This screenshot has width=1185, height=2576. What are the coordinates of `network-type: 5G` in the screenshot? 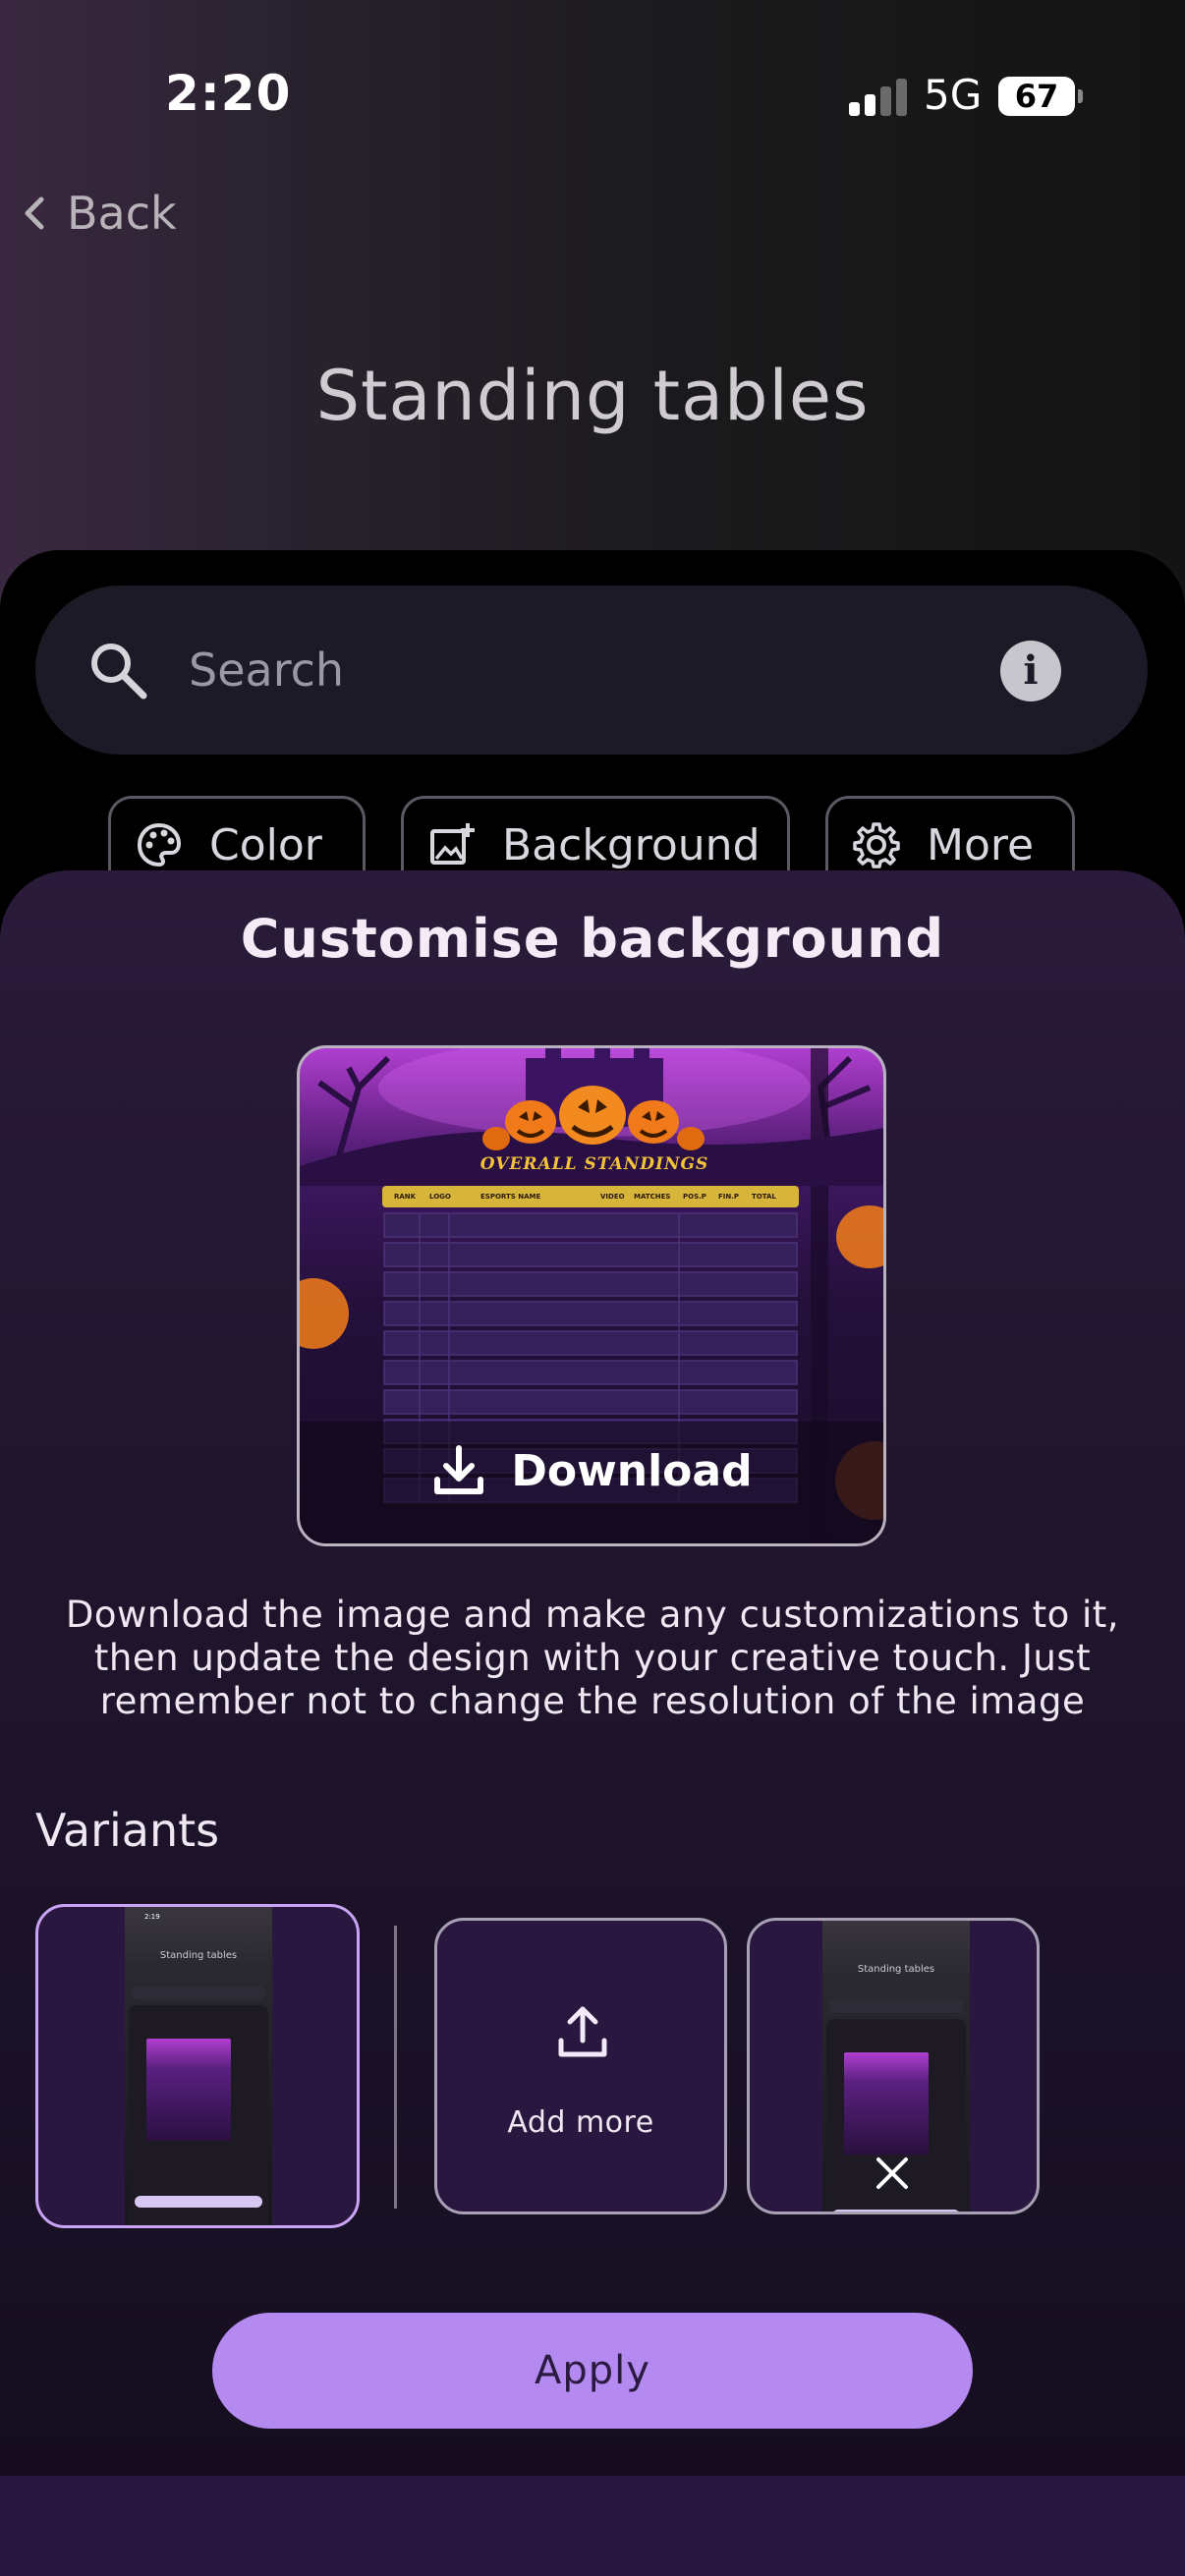 It's located at (954, 95).